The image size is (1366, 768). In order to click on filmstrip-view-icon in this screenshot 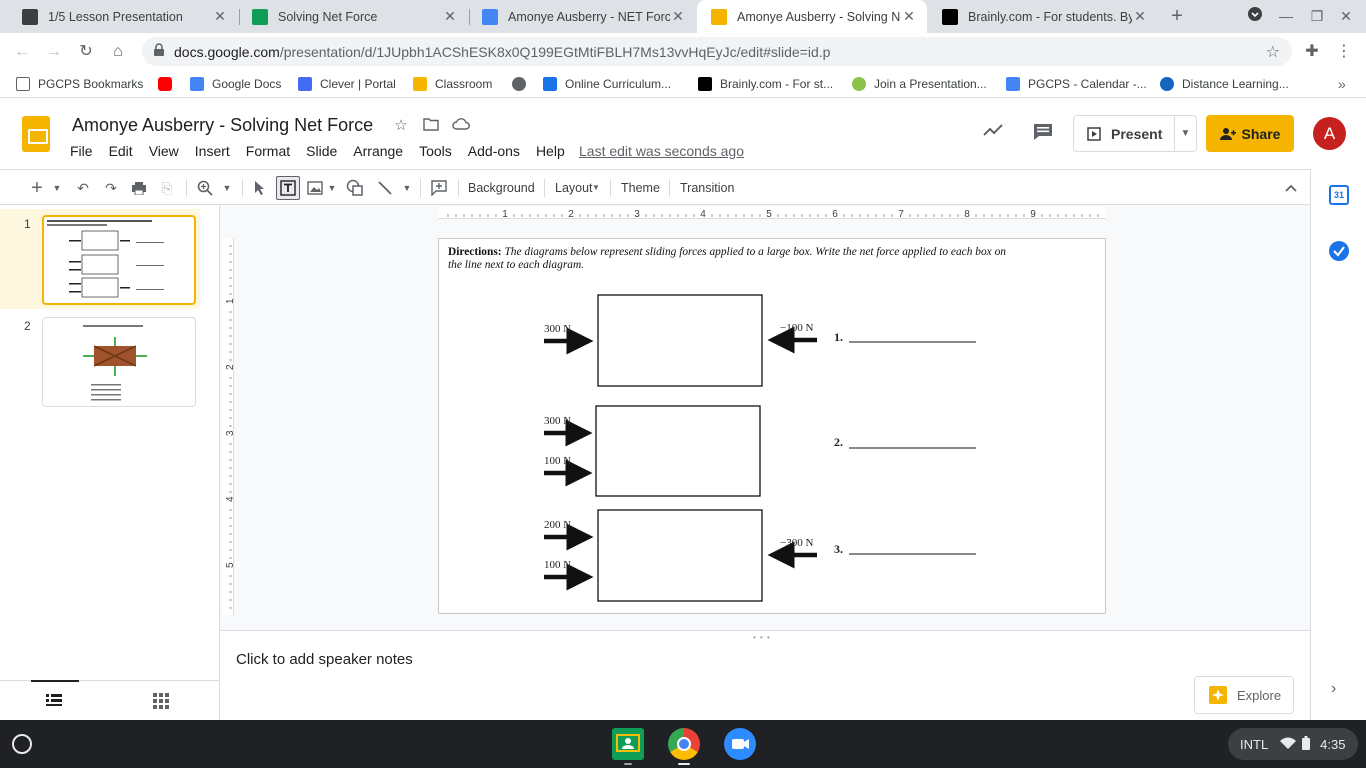, I will do `click(54, 701)`.